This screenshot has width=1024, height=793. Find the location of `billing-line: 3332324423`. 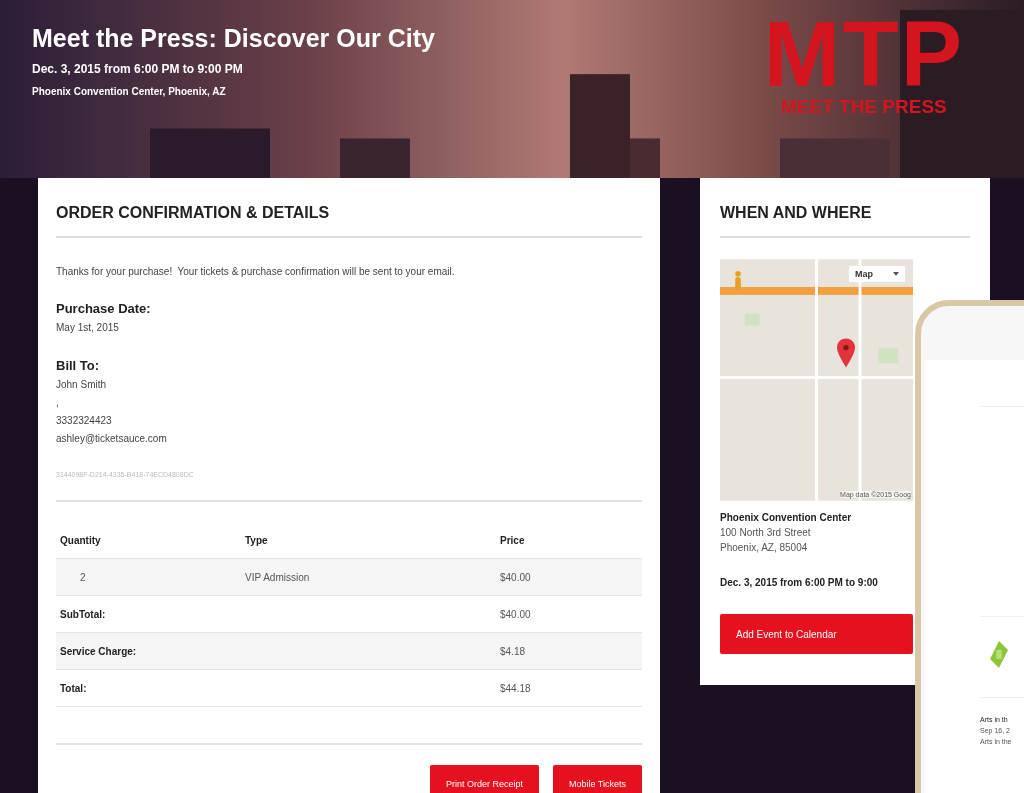

billing-line: 3332324423 is located at coordinates (84, 421).